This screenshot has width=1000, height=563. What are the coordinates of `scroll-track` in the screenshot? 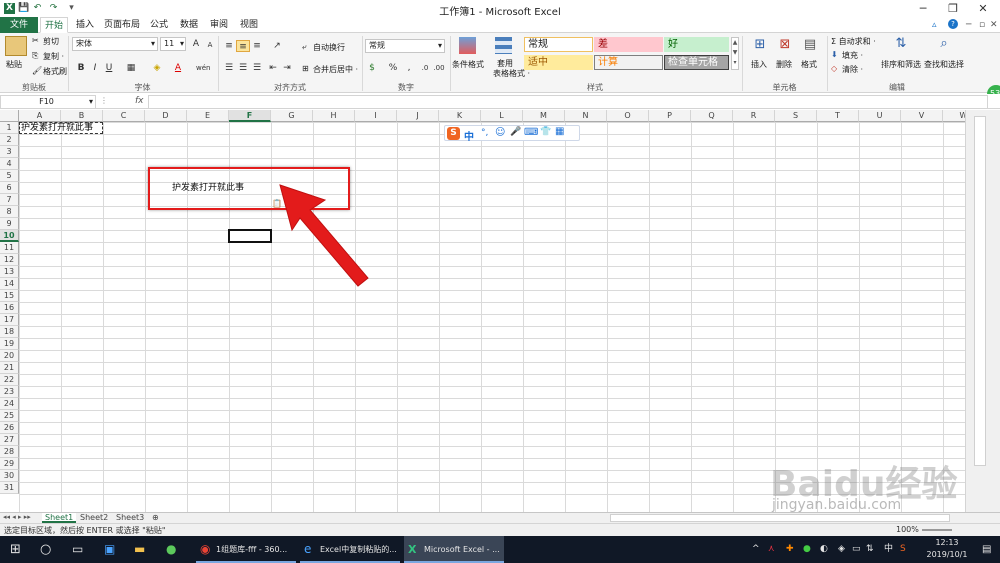 It's located at (980, 291).